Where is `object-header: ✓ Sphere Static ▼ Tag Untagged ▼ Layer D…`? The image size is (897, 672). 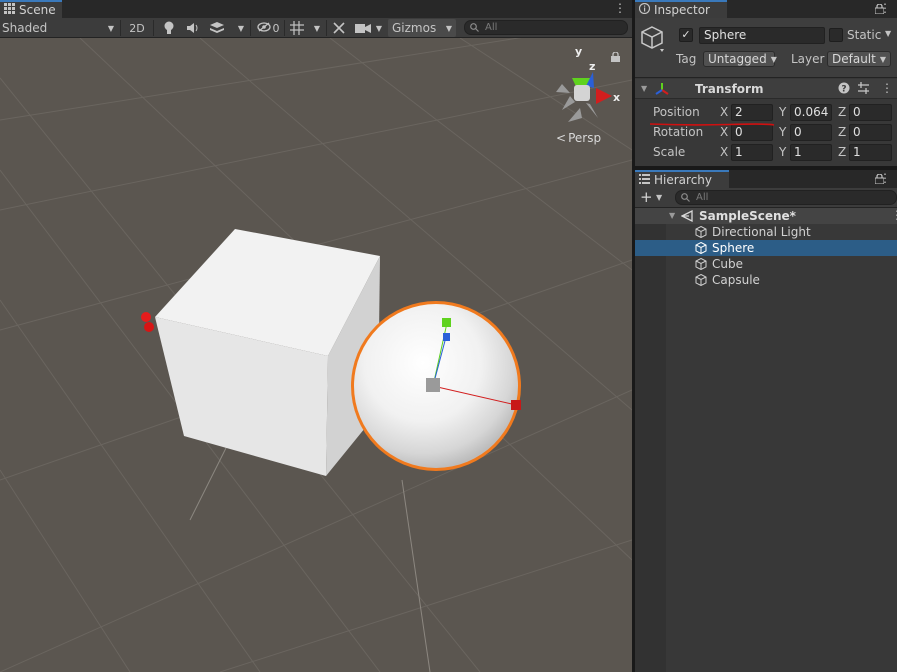
object-header: ✓ Sphere Static ▼ Tag Untagged ▼ Layer D… is located at coordinates (766, 48).